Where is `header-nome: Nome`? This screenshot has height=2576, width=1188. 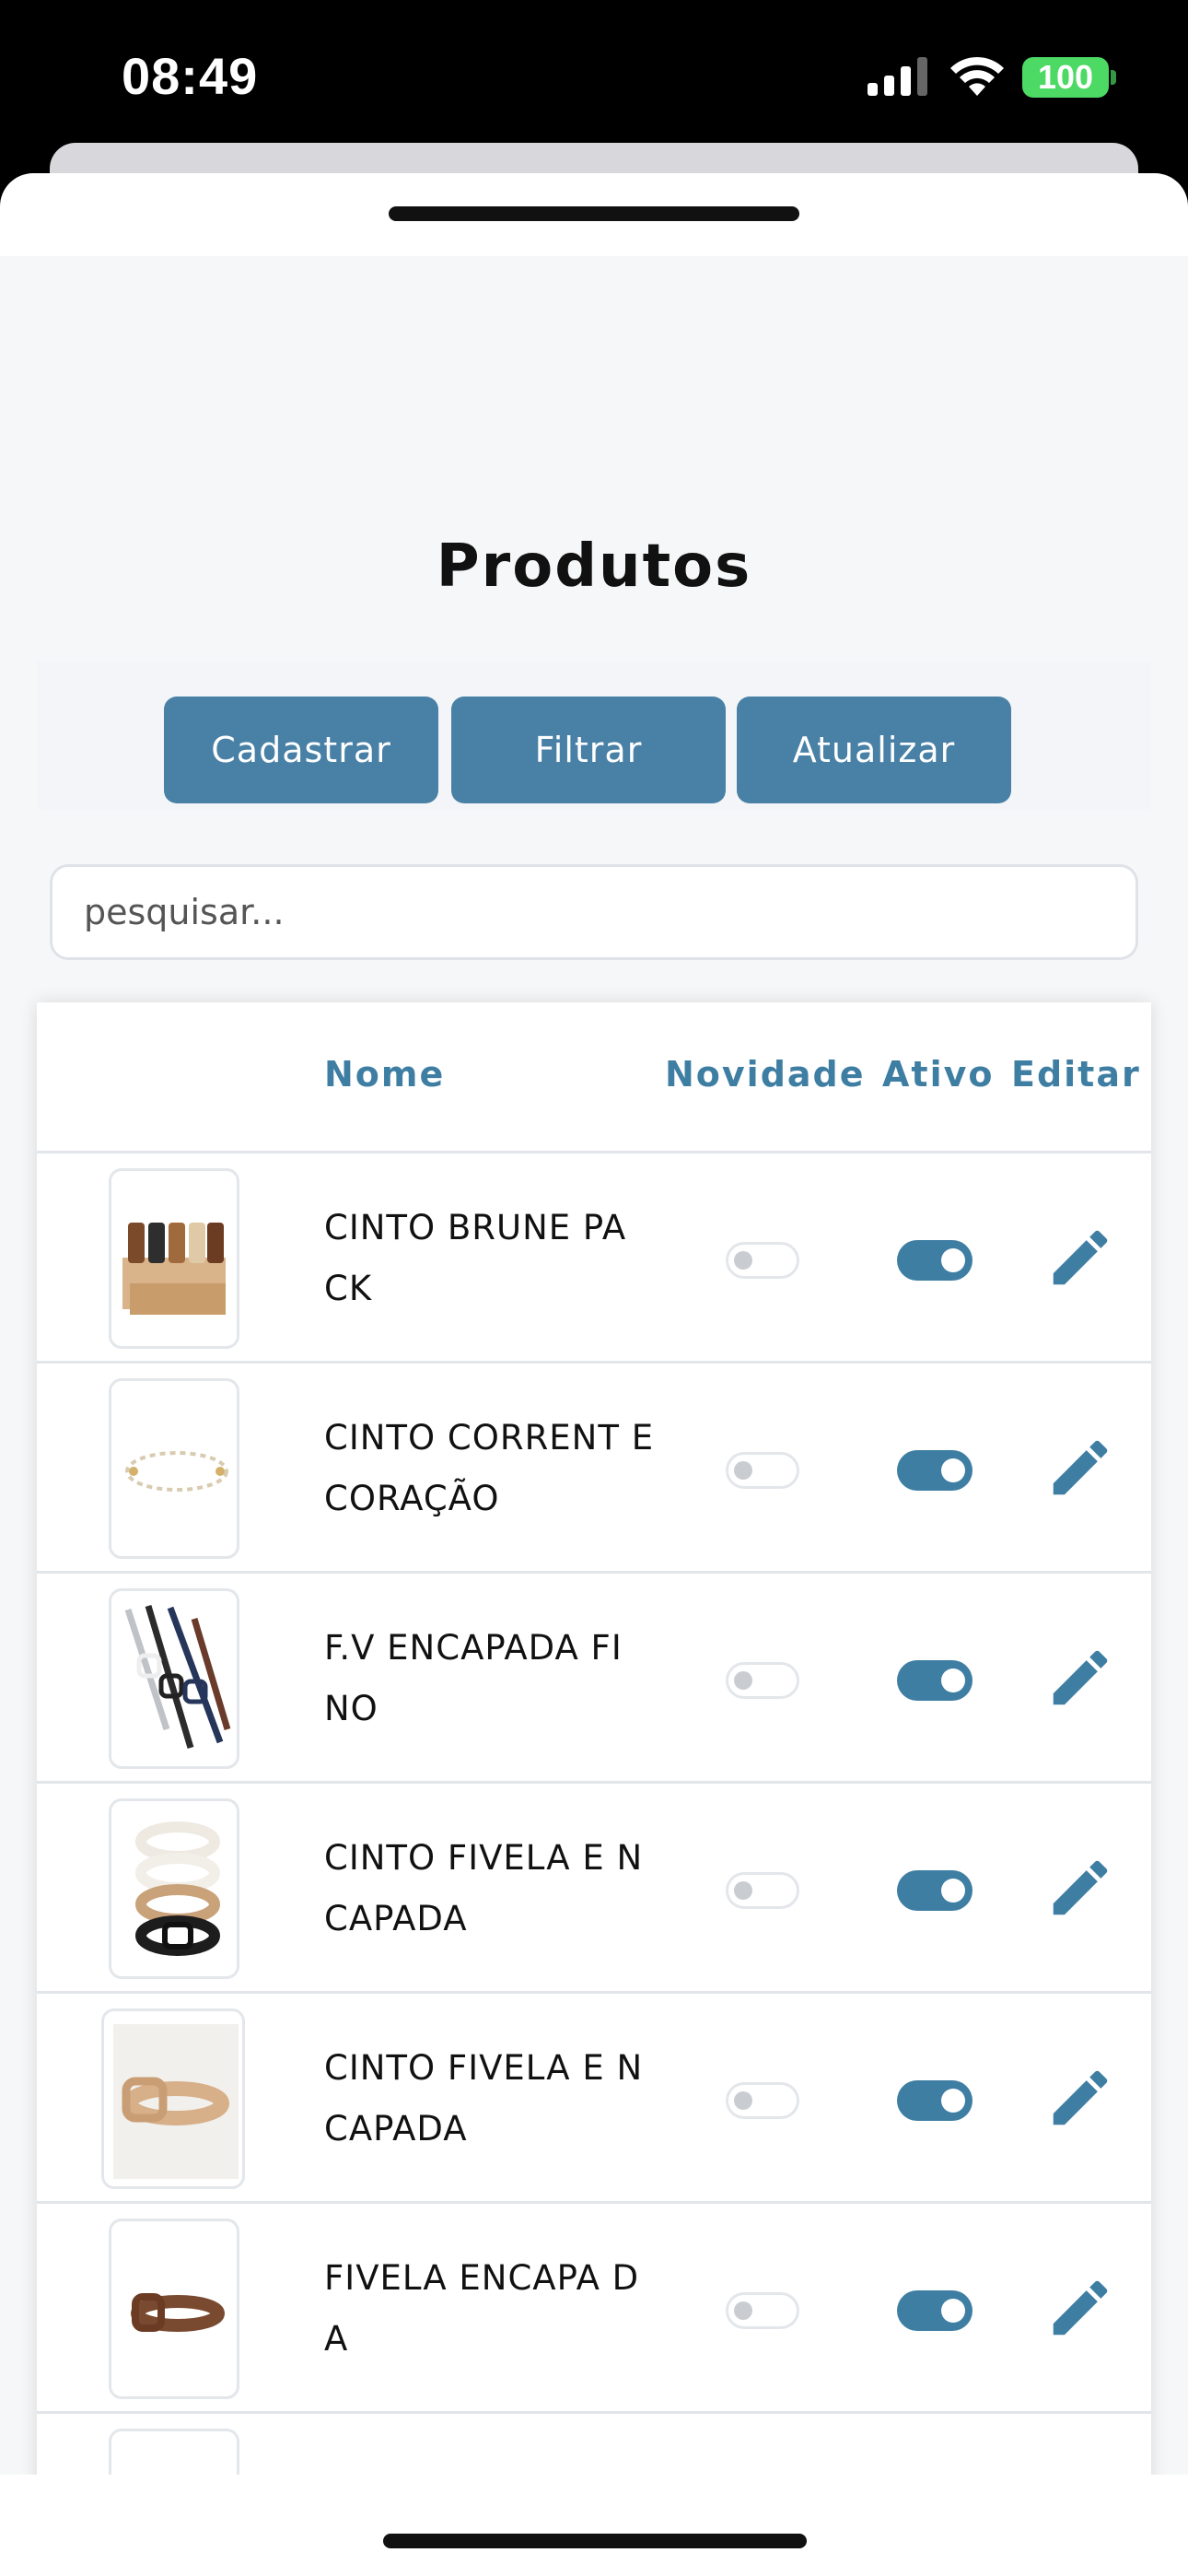 header-nome: Nome is located at coordinates (385, 1074).